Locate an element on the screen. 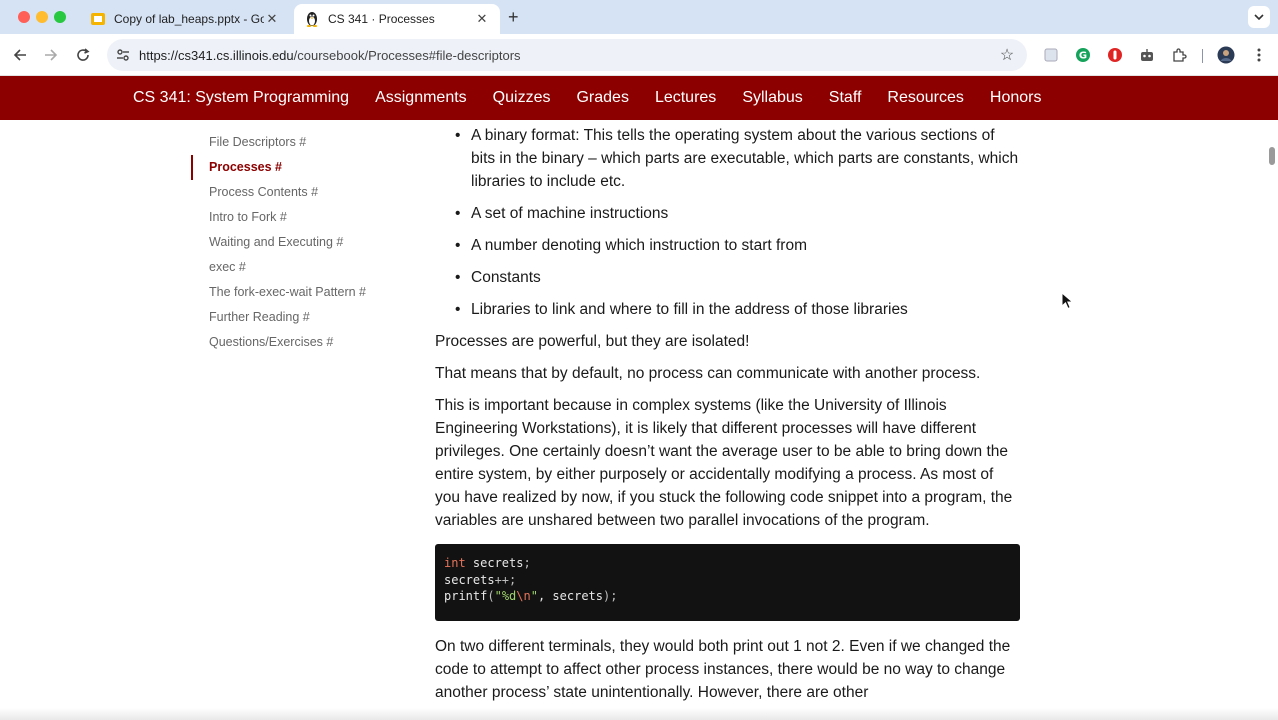 The width and height of the screenshot is (1278, 720). reload-icon is located at coordinates (83, 55).